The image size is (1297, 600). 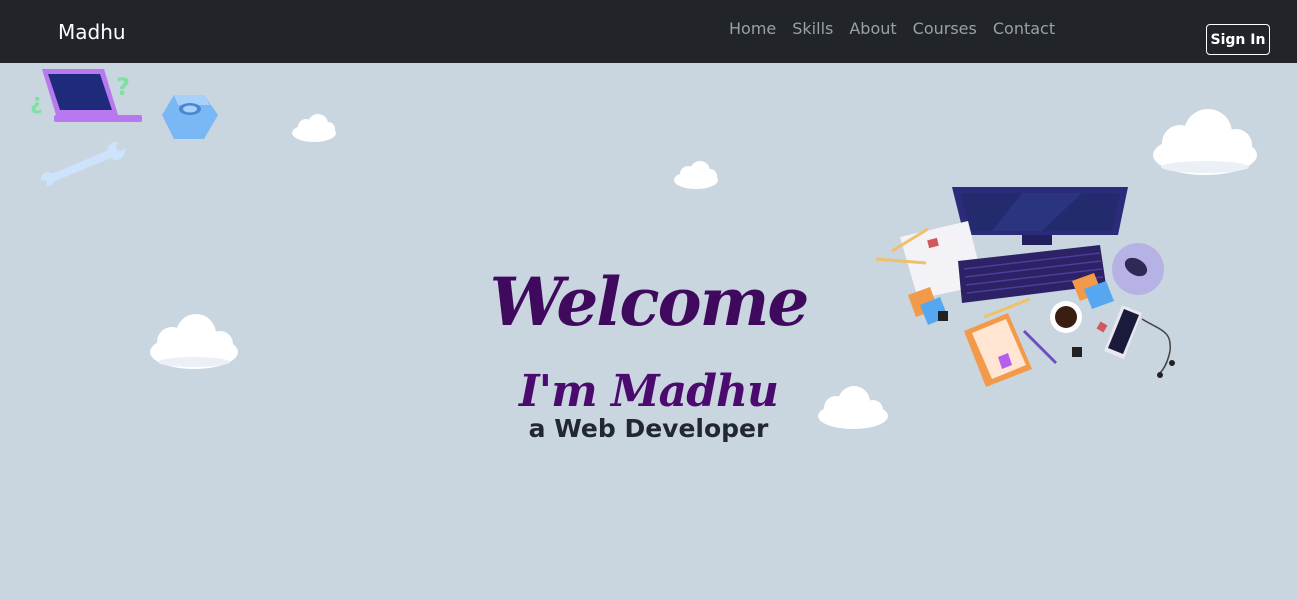 I want to click on nut-icon, so click(x=190, y=117).